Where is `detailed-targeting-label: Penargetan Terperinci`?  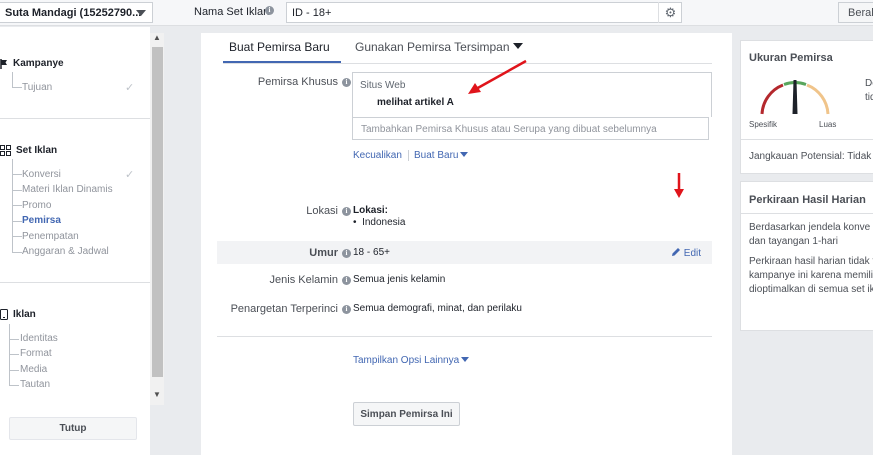
detailed-targeting-label: Penargetan Terperinci is located at coordinates (284, 309).